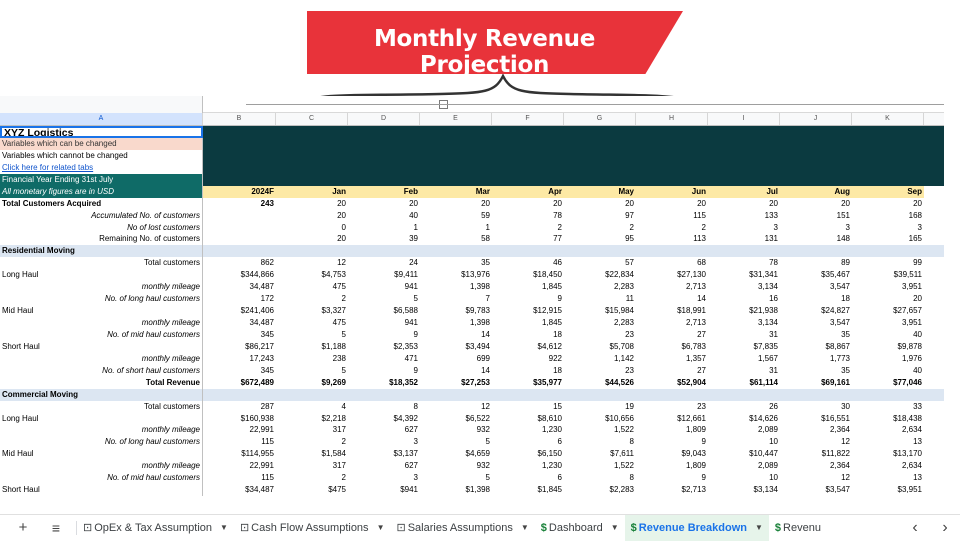  I want to click on value-cell: 1,845, so click(528, 287).